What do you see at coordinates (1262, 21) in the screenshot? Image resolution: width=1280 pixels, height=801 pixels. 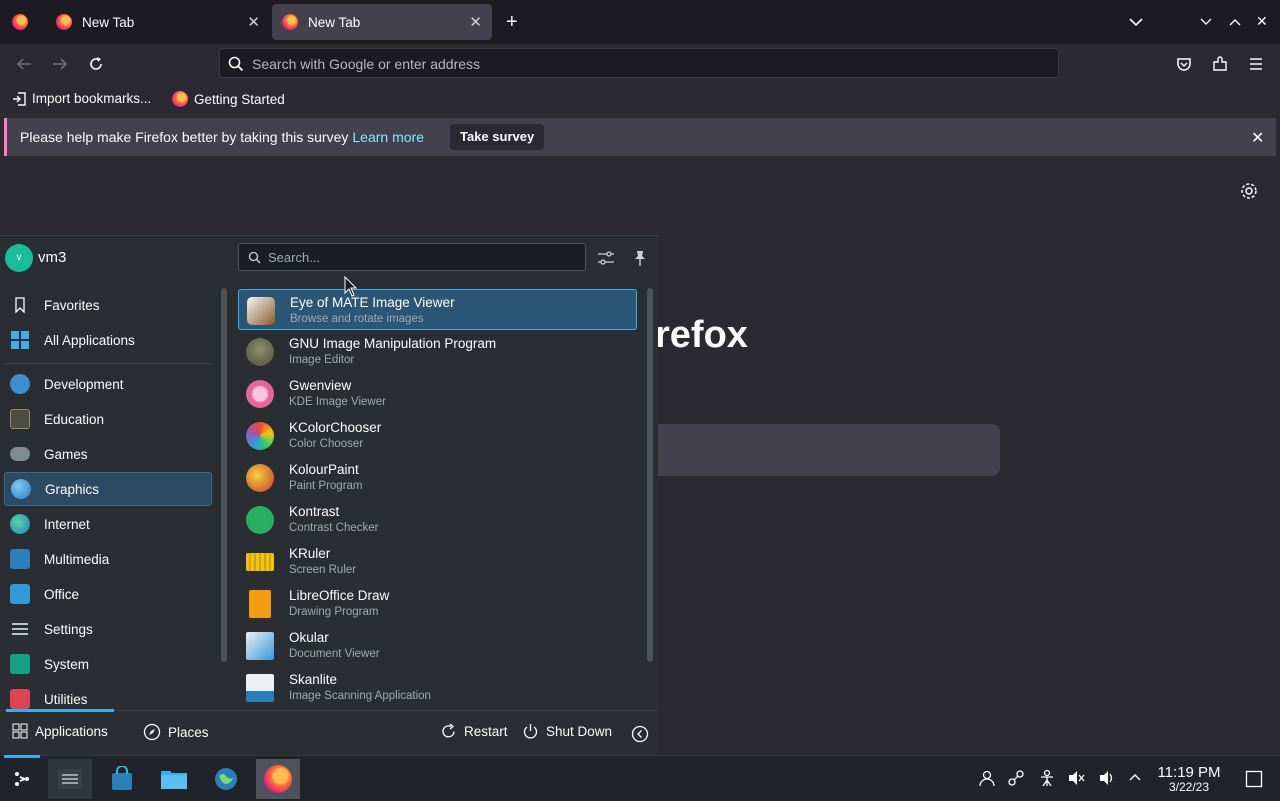 I see `close-window-icon: ✕` at bounding box center [1262, 21].